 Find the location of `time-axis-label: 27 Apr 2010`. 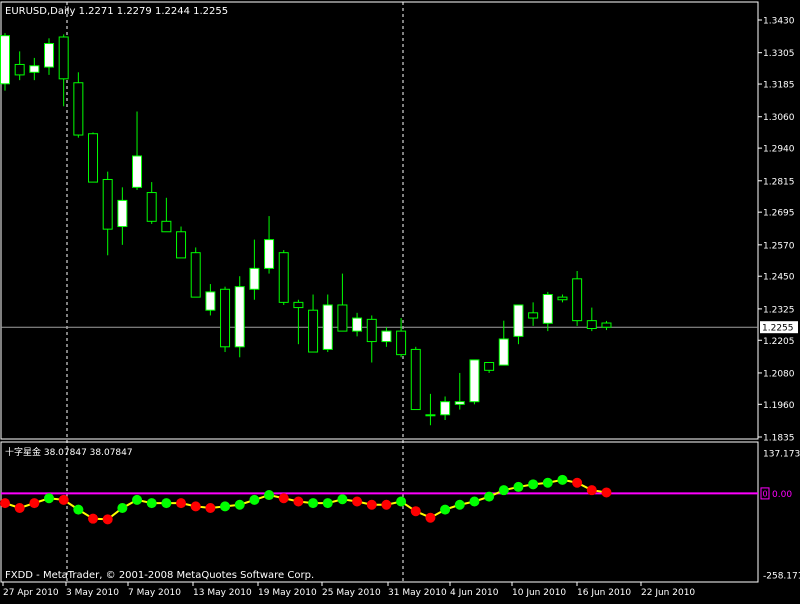

time-axis-label: 27 Apr 2010 is located at coordinates (31, 593).